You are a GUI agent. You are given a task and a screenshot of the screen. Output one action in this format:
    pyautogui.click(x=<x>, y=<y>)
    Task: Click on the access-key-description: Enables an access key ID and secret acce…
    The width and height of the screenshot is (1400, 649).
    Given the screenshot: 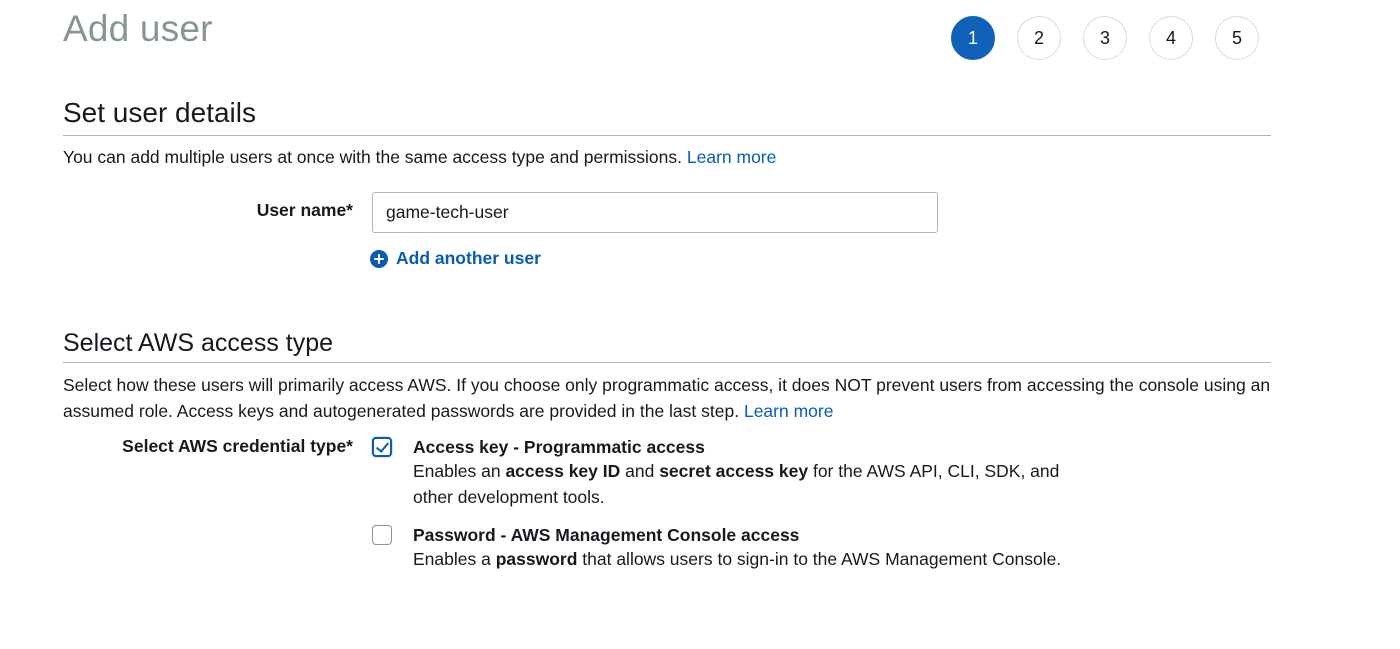 What is the action you would take?
    pyautogui.click(x=753, y=484)
    